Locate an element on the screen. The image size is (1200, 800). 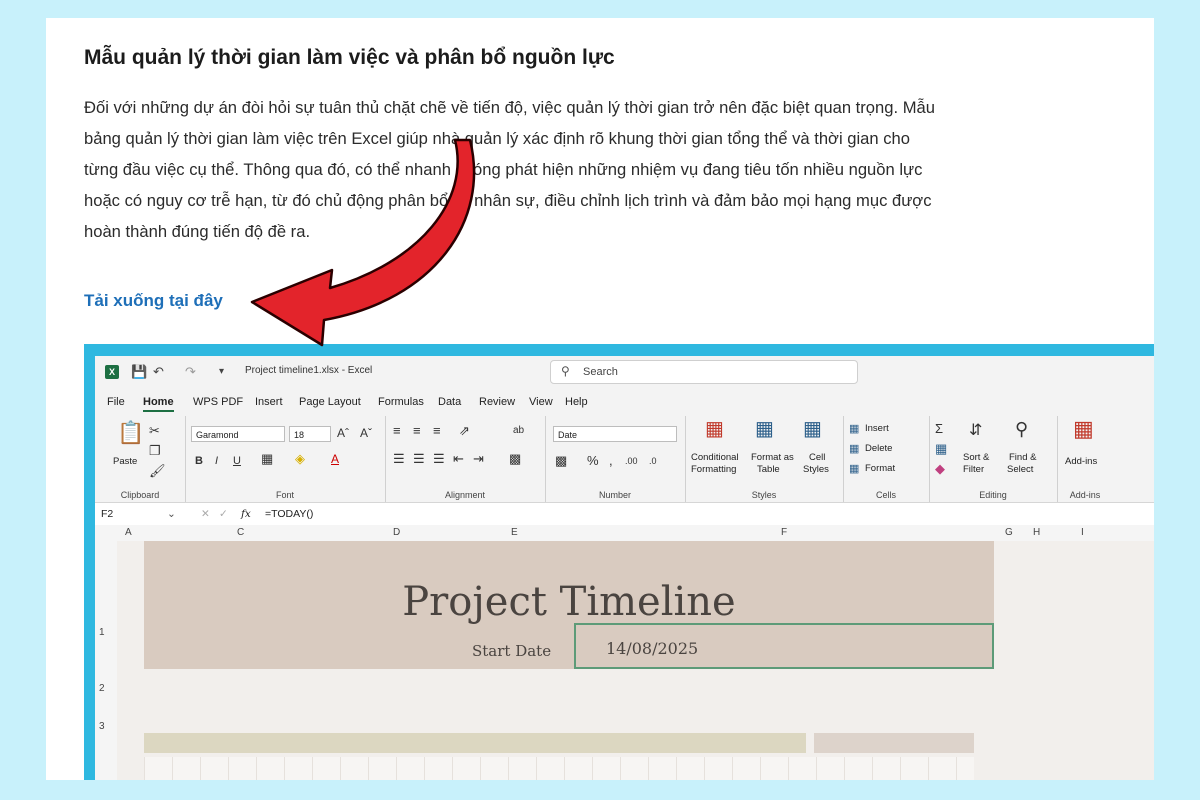
redo-icon: ↷ is located at coordinates (190, 372).